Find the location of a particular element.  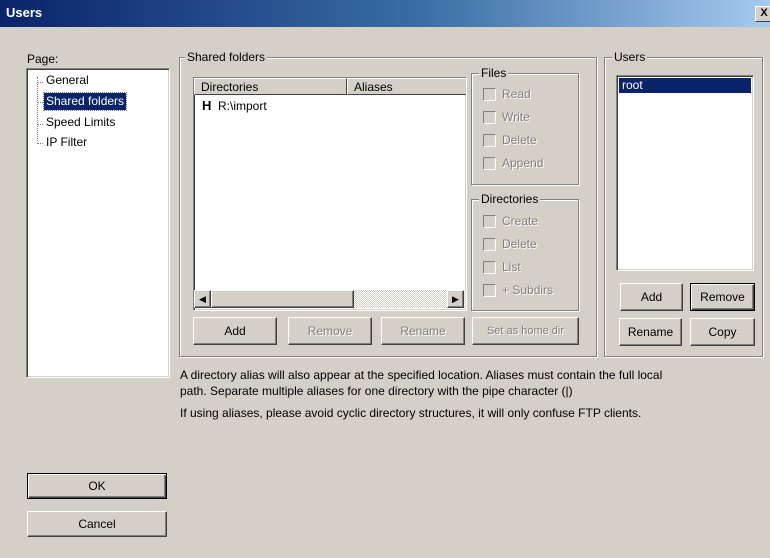

horizontal-scrollbar: ◀ ▶ is located at coordinates (330, 299).